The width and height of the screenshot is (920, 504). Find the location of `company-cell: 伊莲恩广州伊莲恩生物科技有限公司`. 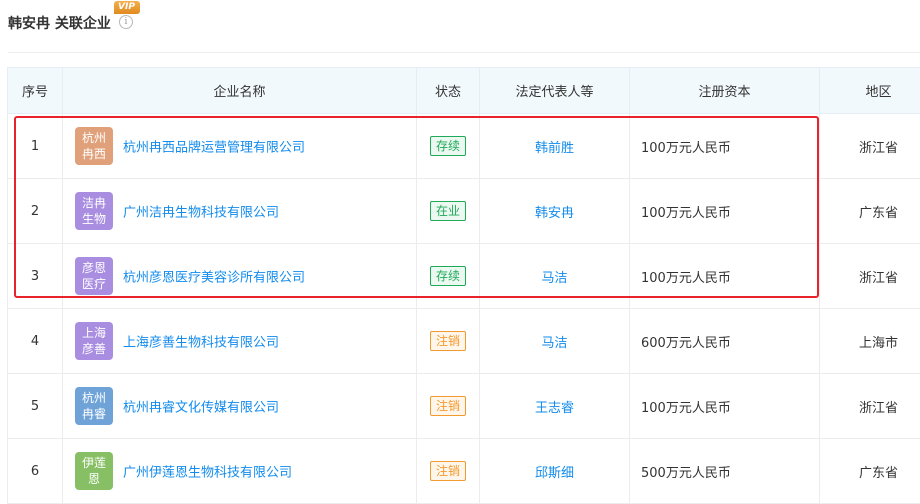

company-cell: 伊莲恩广州伊莲恩生物科技有限公司 is located at coordinates (240, 471).